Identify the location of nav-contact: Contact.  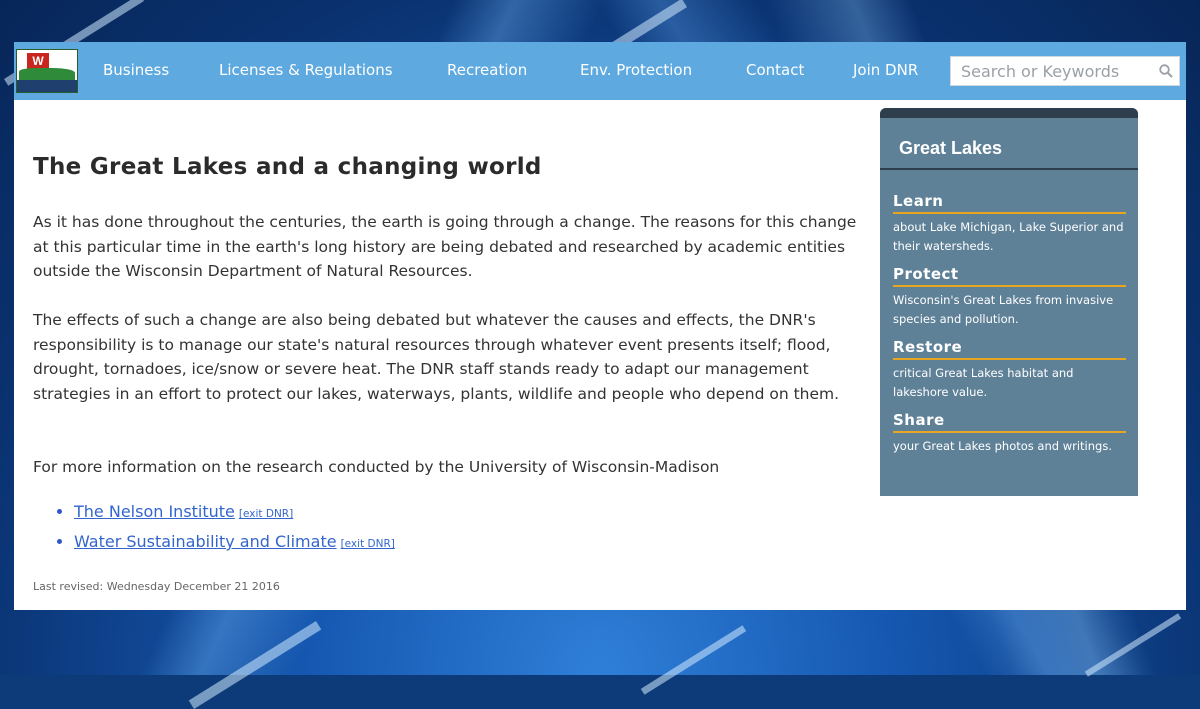
(775, 70).